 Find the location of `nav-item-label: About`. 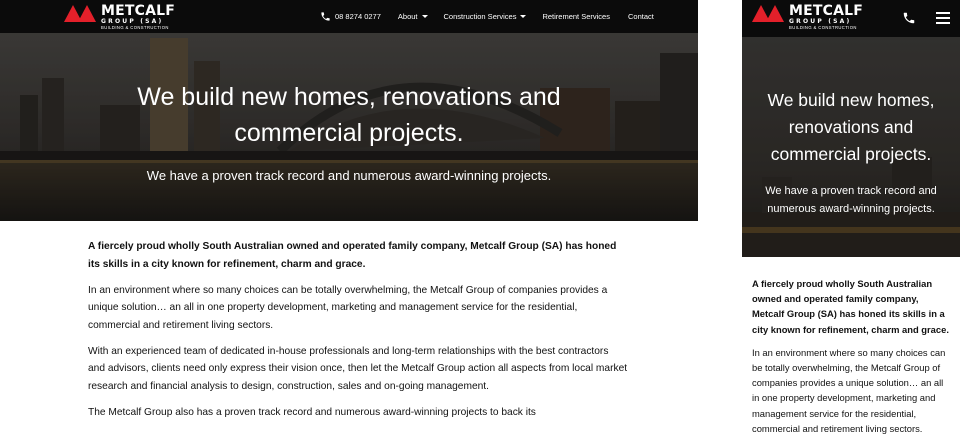

nav-item-label: About is located at coordinates (407, 16).